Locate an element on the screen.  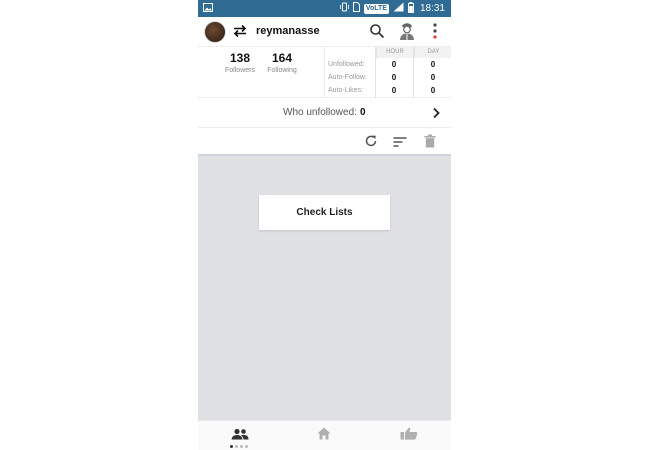
avatar is located at coordinates (215, 32).